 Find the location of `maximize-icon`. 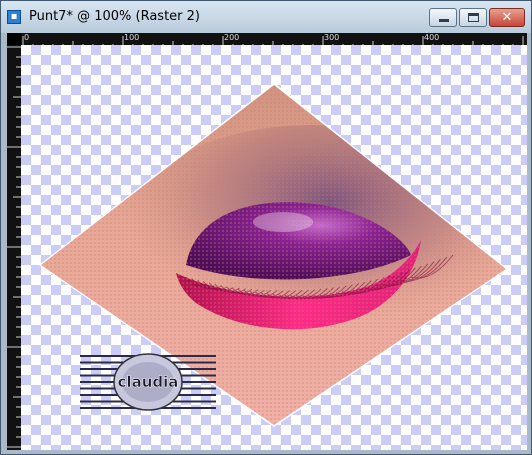

maximize-icon is located at coordinates (473, 17).